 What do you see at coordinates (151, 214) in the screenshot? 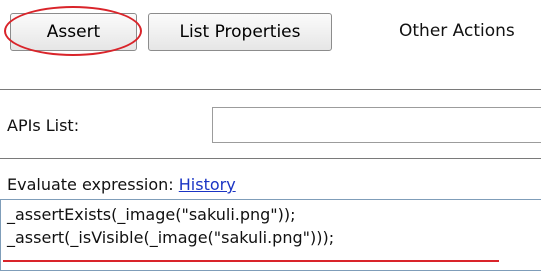
I see `code-line: _assertExists(_image("sakuli.png"));` at bounding box center [151, 214].